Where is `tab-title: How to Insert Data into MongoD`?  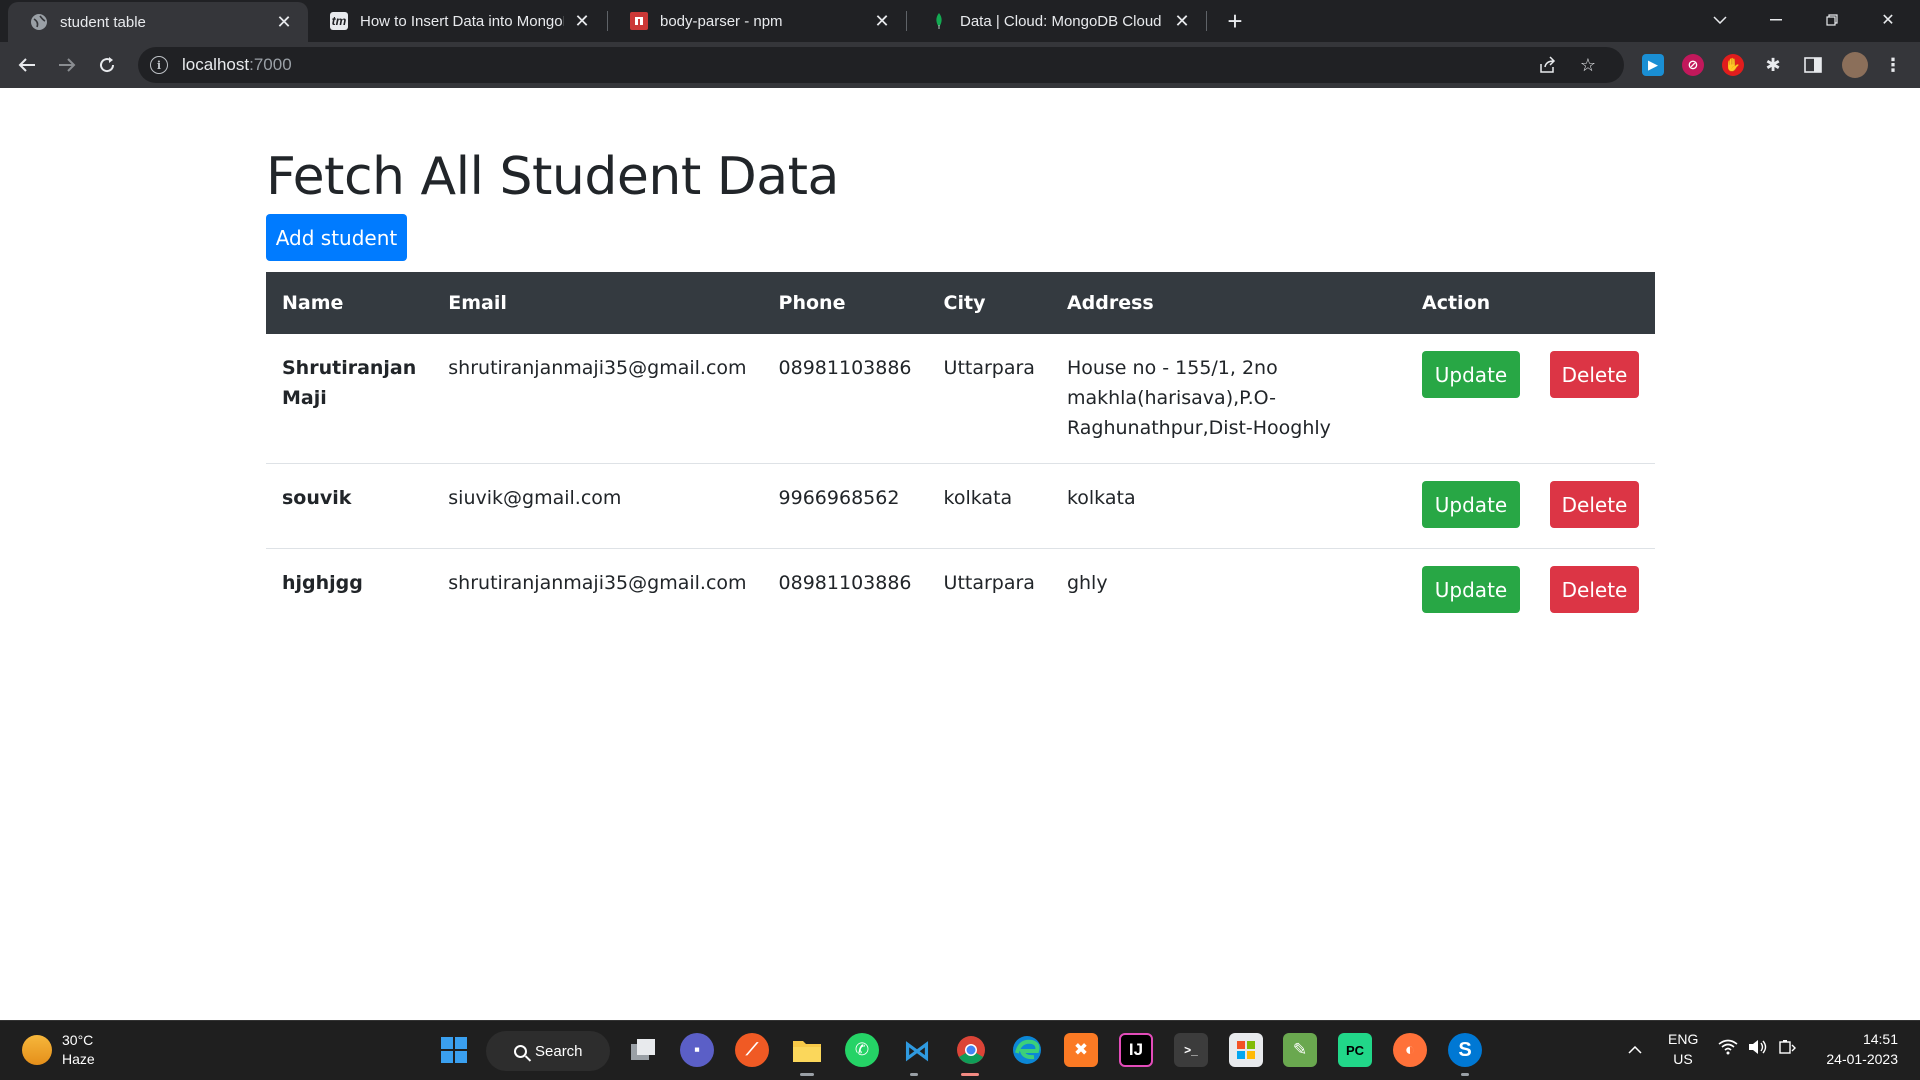
tab-title: How to Insert Data into MongoD is located at coordinates (462, 21).